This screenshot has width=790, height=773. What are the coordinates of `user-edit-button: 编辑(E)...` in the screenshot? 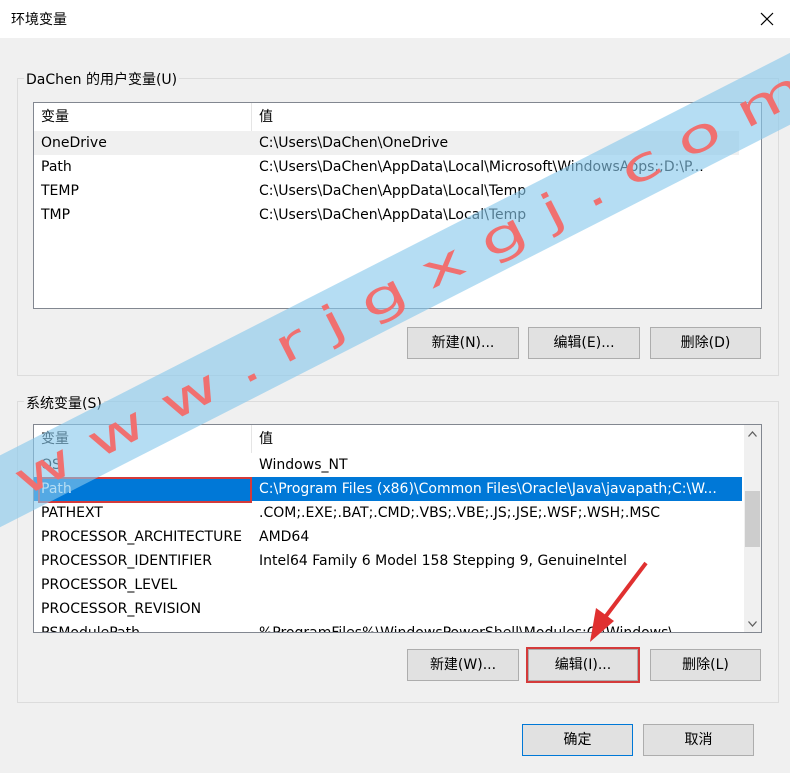 It's located at (584, 343).